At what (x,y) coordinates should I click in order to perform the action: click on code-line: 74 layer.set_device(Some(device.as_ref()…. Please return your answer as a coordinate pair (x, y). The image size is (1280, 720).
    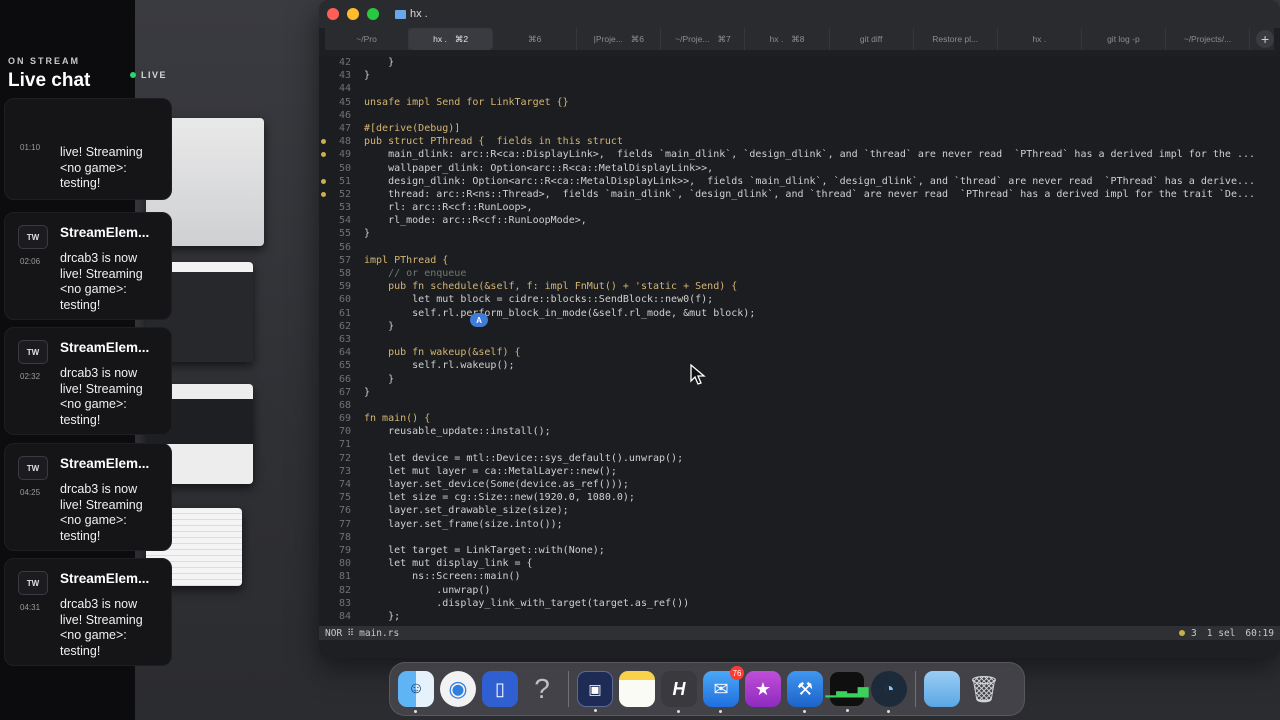
    Looking at the image, I should click on (799, 484).